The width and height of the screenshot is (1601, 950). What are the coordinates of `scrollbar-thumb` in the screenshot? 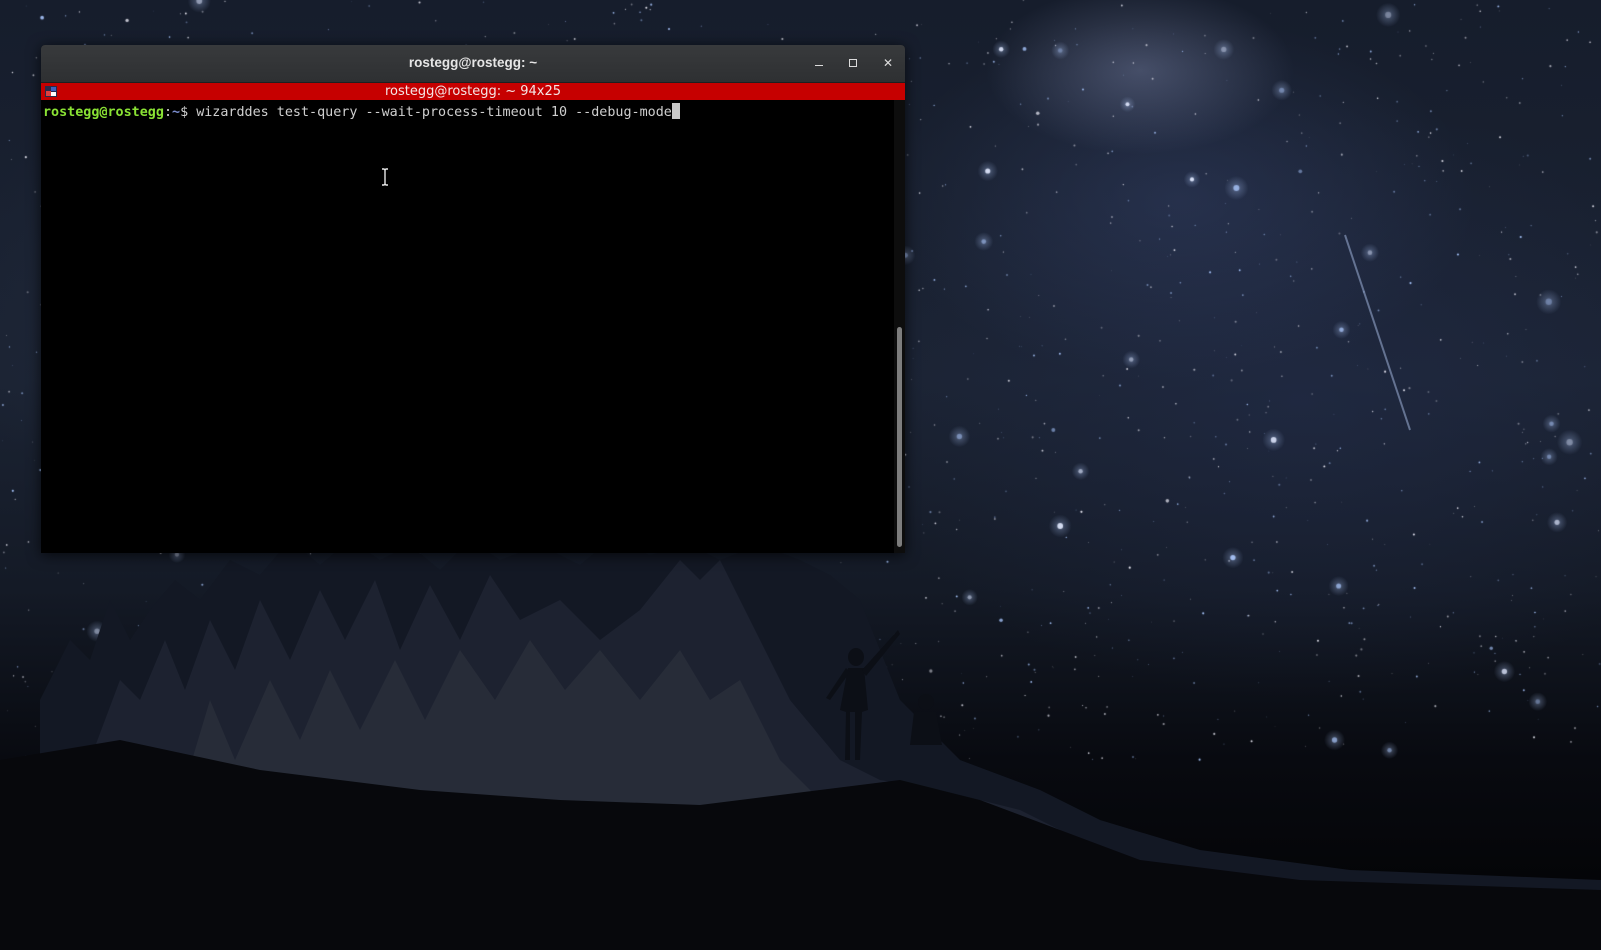 It's located at (899, 437).